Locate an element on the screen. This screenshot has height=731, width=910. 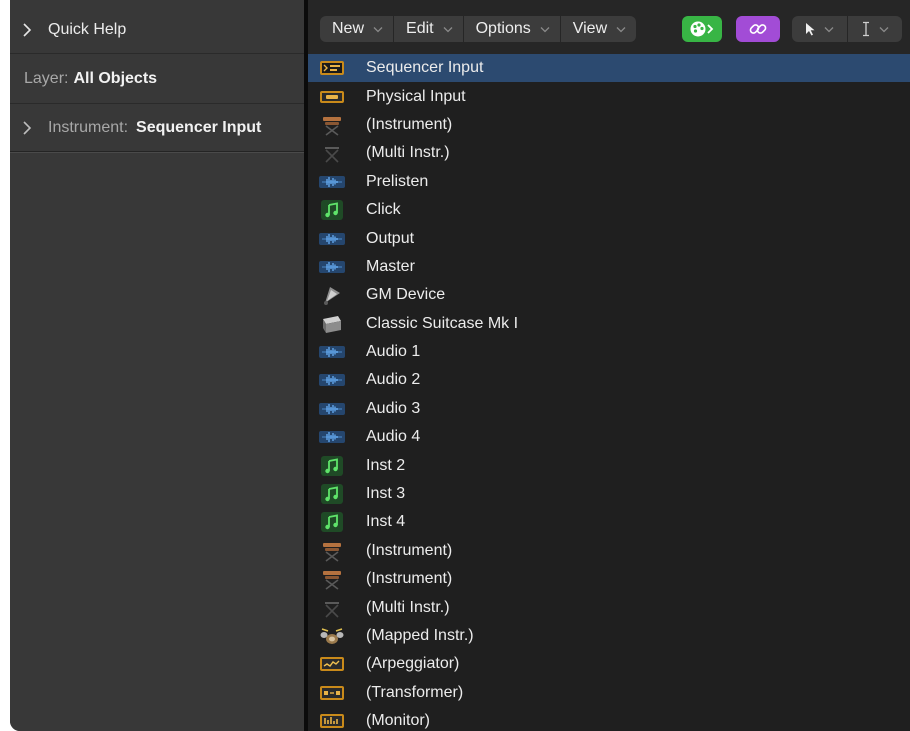
list-item: Sequencer Input is located at coordinates (609, 68).